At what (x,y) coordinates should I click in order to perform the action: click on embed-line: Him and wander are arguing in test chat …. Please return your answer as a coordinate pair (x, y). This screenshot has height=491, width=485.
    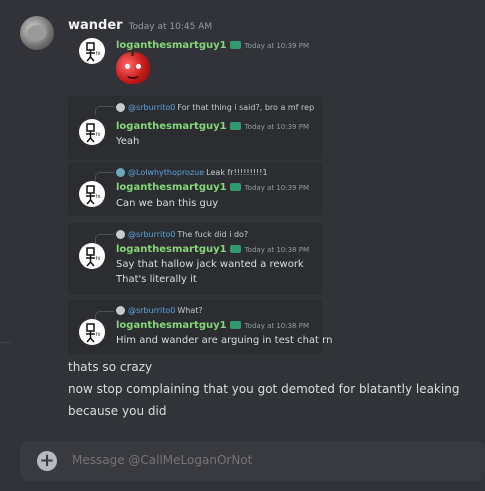
    Looking at the image, I should click on (224, 340).